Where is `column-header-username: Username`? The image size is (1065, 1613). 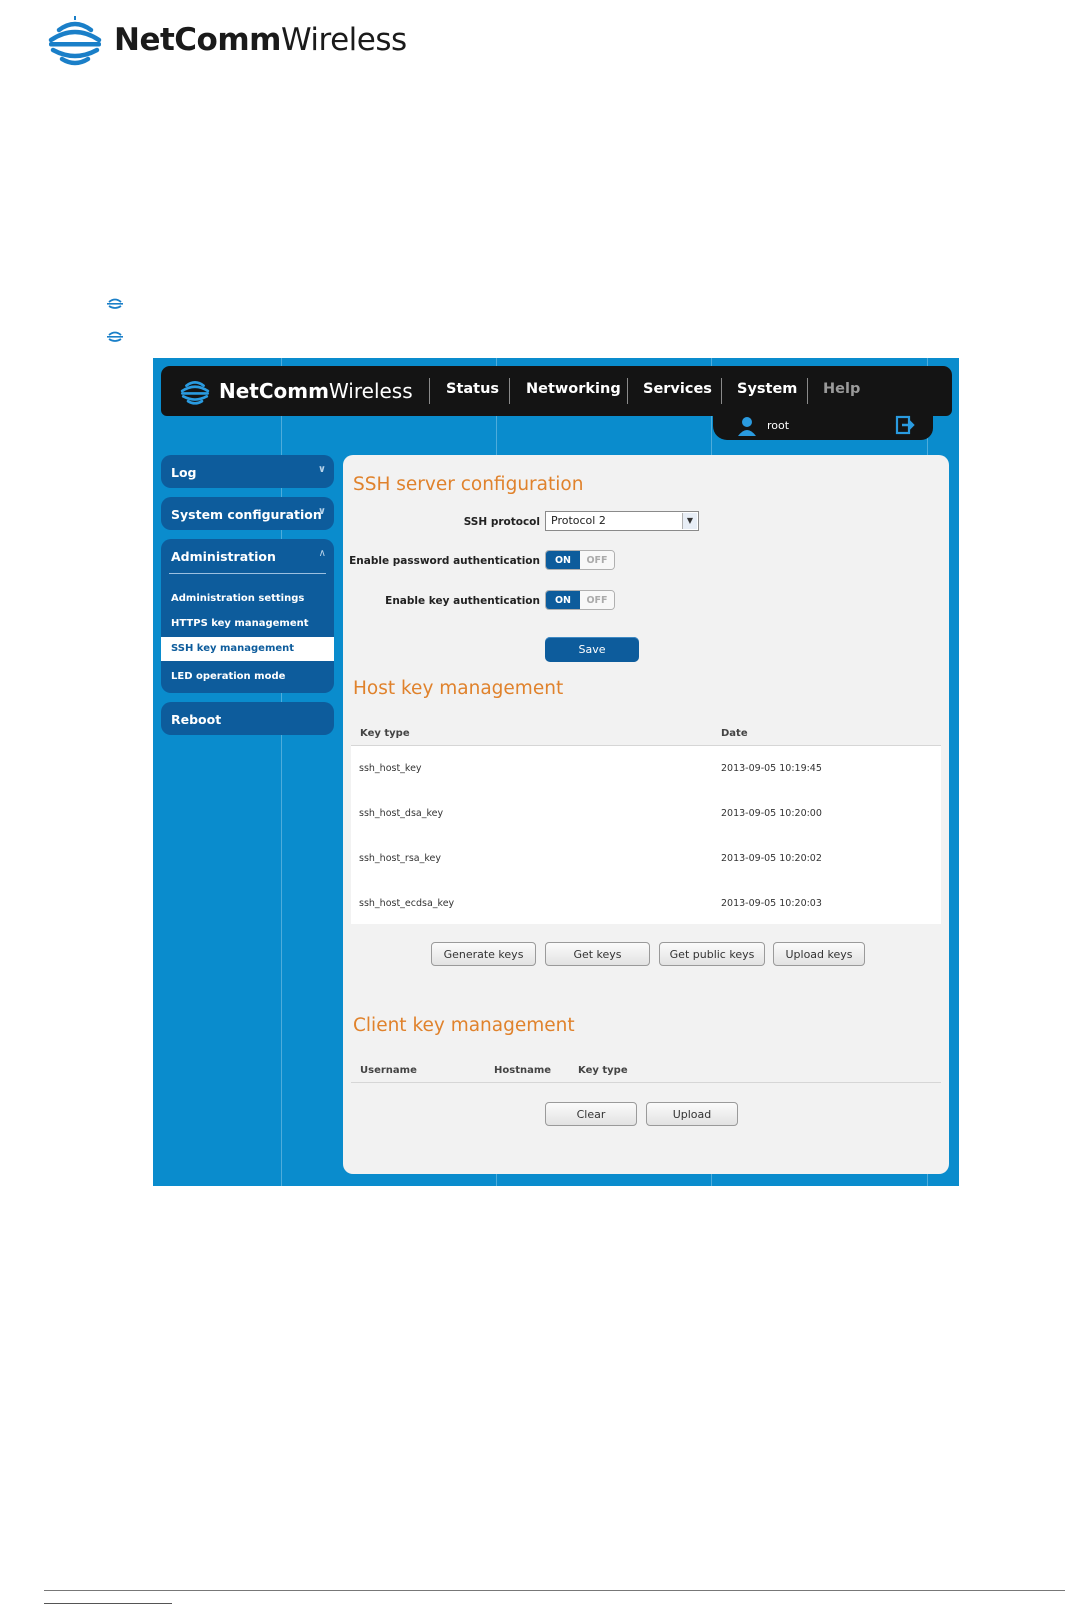 column-header-username: Username is located at coordinates (388, 1070).